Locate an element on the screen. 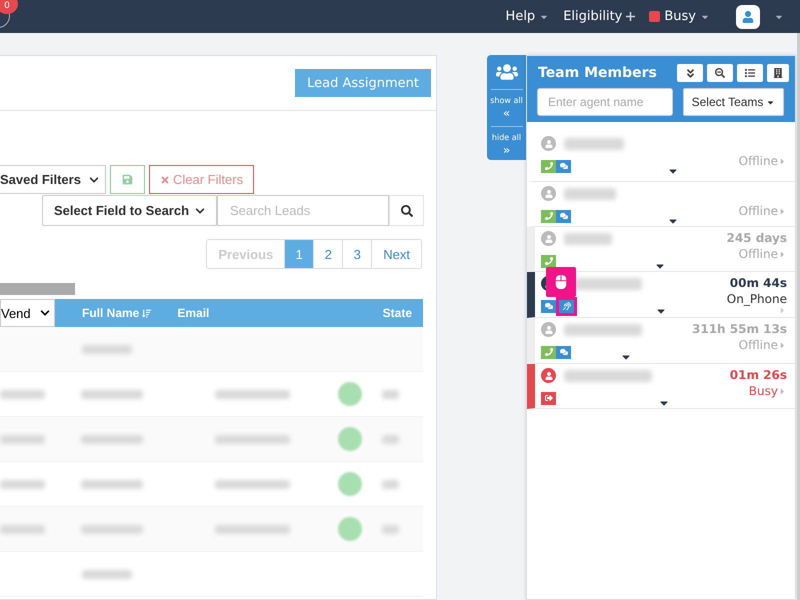 This screenshot has height=600, width=800. save-icon is located at coordinates (127, 179).